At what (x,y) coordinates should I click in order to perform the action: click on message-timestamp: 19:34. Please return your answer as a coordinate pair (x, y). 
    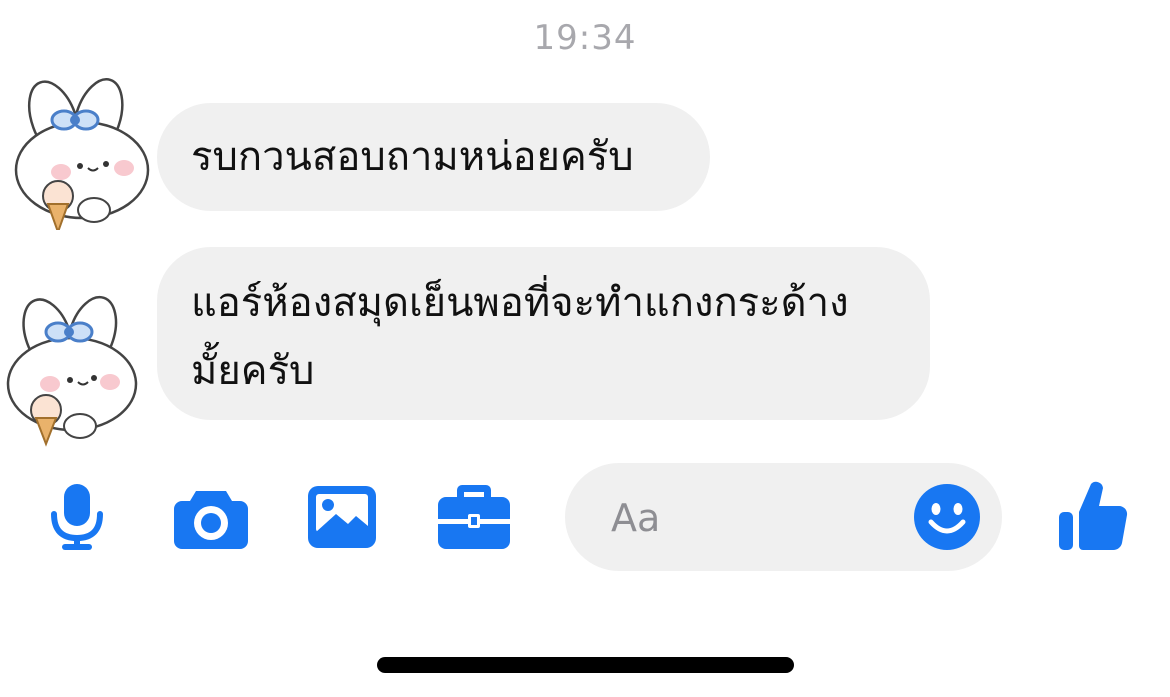
    Looking at the image, I should click on (585, 38).